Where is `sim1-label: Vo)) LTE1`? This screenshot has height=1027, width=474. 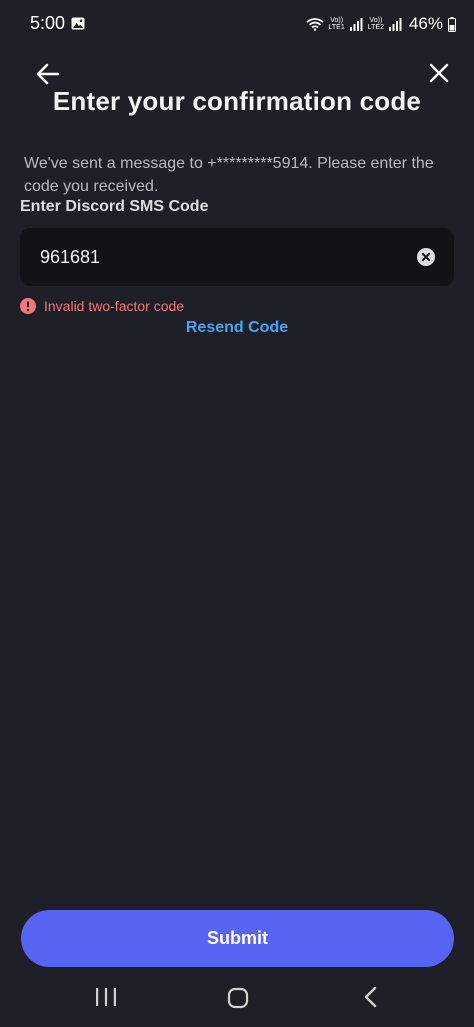
sim1-label: Vo)) LTE1 is located at coordinates (337, 24).